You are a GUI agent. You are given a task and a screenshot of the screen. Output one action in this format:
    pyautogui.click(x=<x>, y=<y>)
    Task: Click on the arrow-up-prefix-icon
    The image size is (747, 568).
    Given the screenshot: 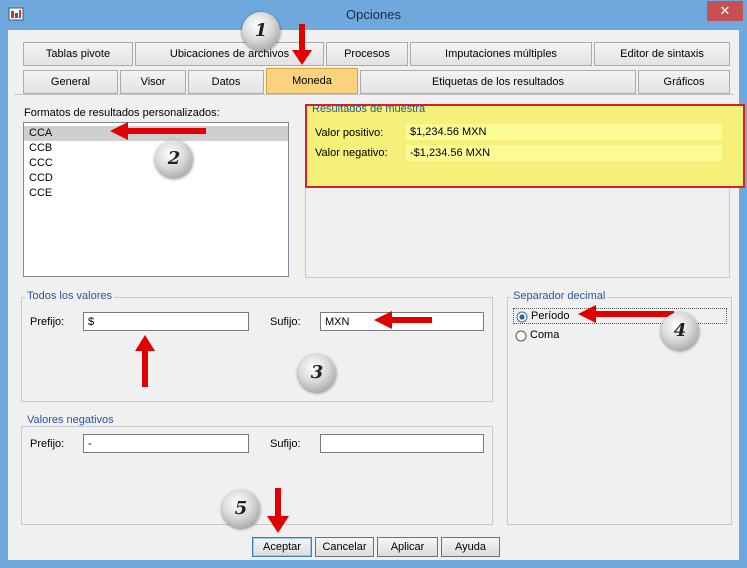 What is the action you would take?
    pyautogui.click(x=145, y=361)
    